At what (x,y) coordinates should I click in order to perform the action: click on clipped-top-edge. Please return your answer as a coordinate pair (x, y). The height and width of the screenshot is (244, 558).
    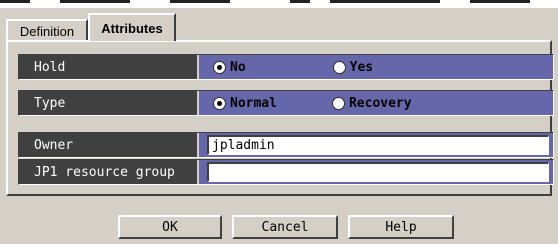
    Looking at the image, I should click on (279, 3).